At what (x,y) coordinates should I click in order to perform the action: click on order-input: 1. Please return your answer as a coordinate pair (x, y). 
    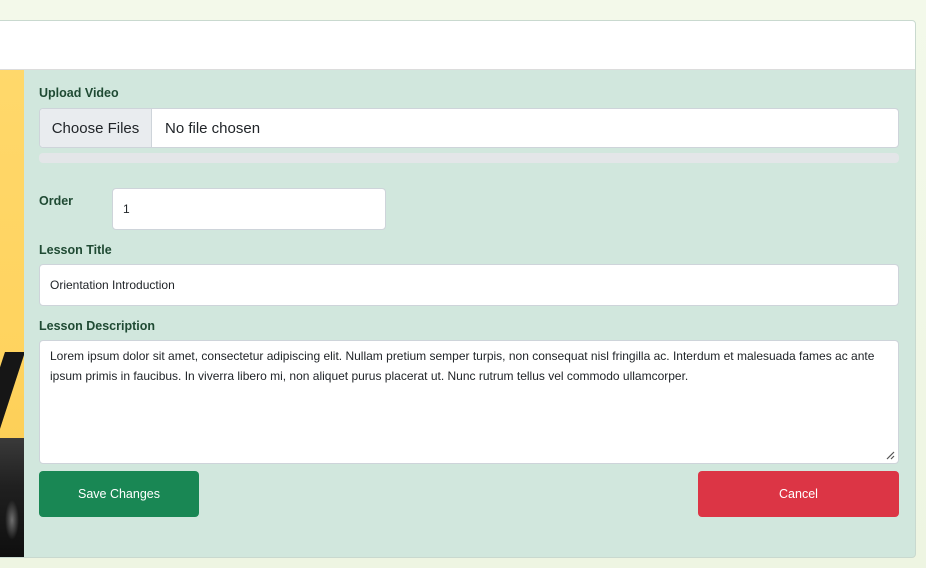
    Looking at the image, I should click on (249, 209).